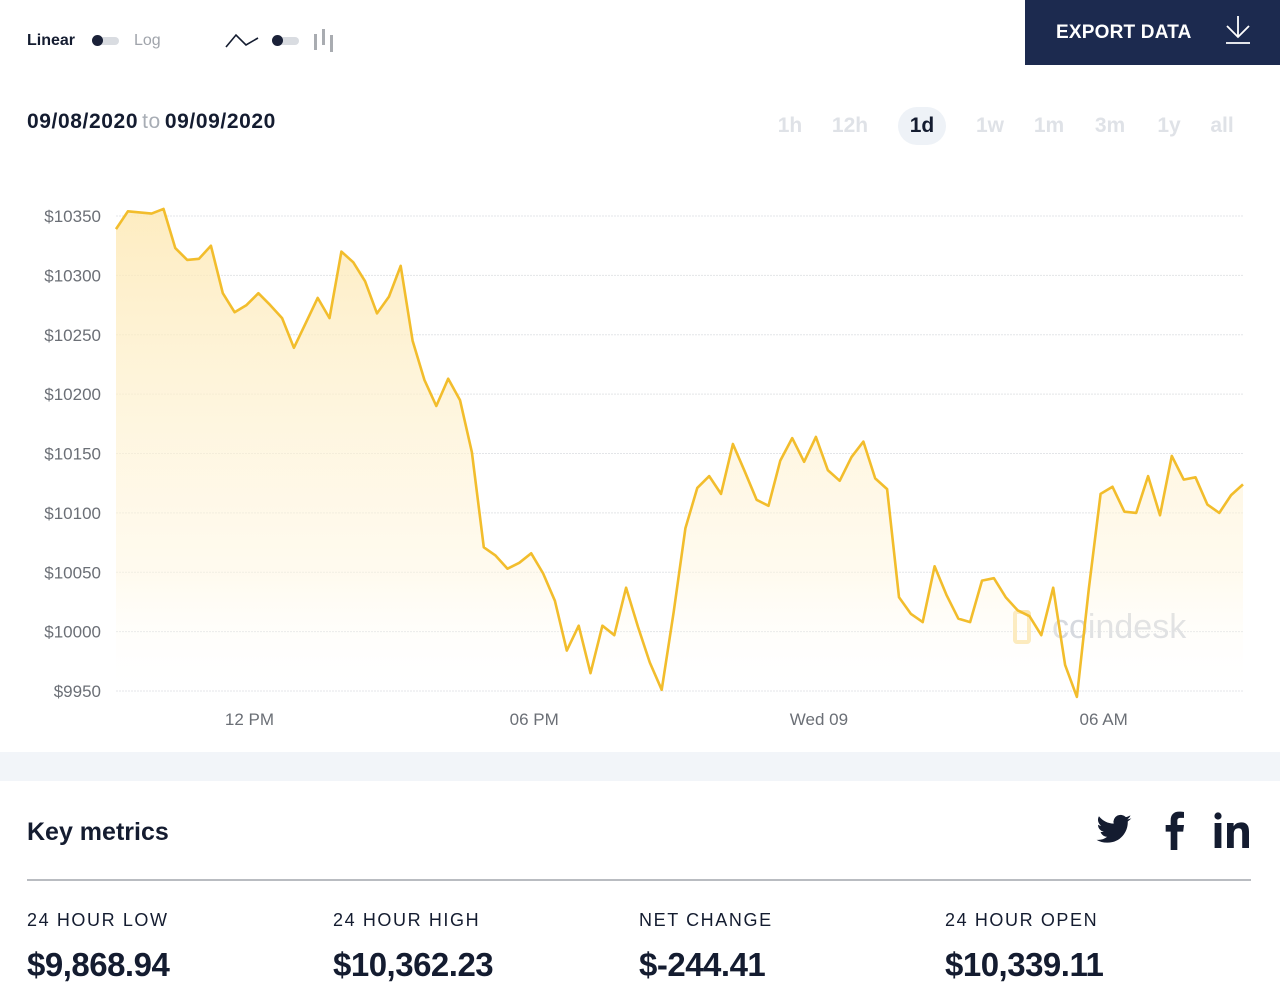 The image size is (1280, 996). Describe the element at coordinates (72, 394) in the screenshot. I see `y-tick-label: $10200` at that location.